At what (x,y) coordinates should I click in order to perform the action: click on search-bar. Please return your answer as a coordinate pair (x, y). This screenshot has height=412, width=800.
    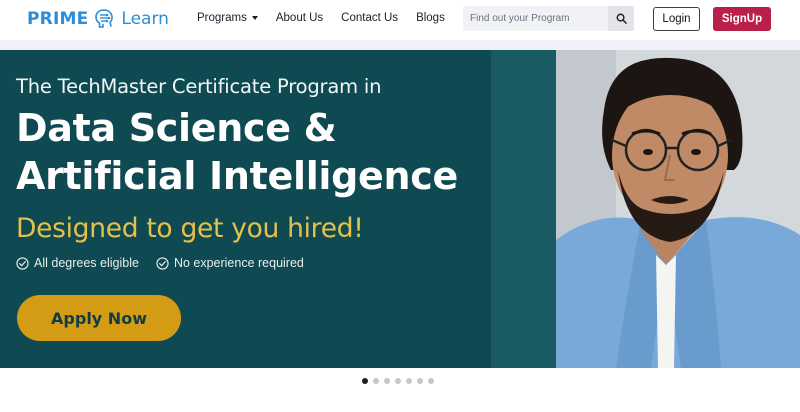
    Looking at the image, I should click on (548, 18).